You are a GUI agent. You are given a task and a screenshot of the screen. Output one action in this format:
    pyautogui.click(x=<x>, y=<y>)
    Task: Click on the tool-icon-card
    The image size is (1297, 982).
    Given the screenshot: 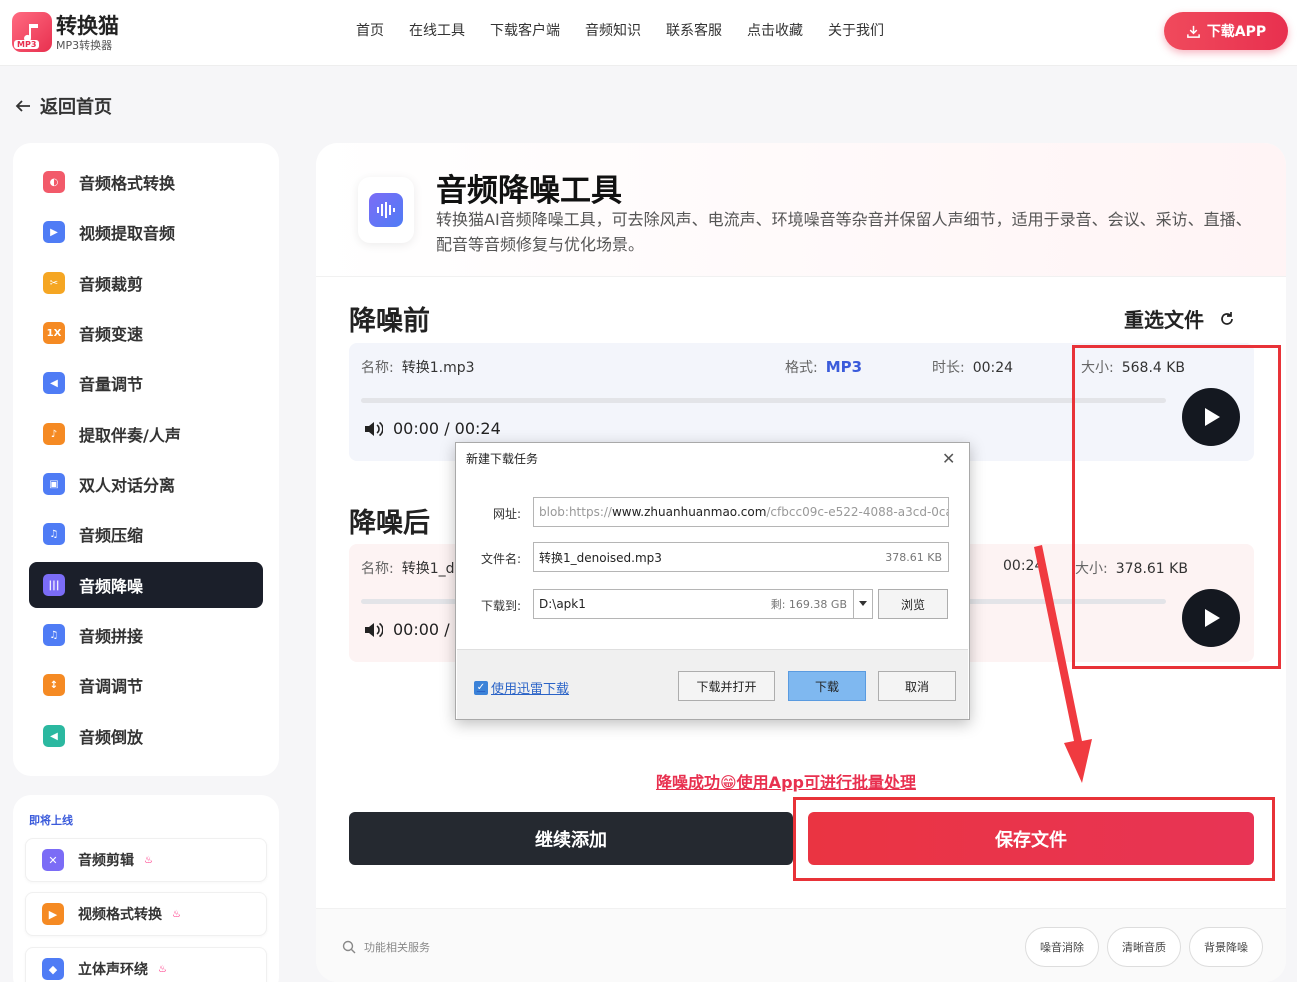 What is the action you would take?
    pyautogui.click(x=386, y=210)
    